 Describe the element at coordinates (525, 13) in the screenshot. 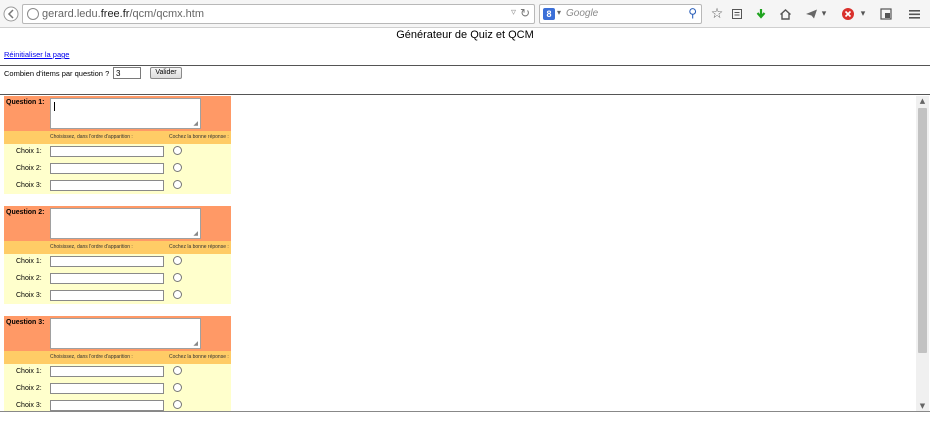

I see `reload-icon: ↻` at that location.